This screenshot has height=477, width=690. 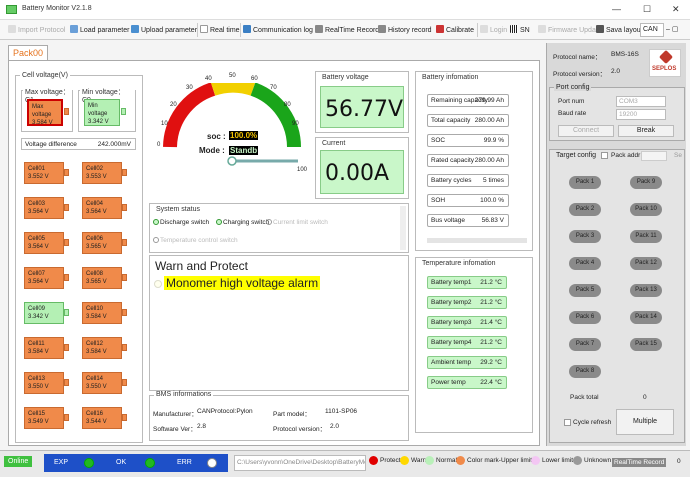 What do you see at coordinates (451, 302) in the screenshot?
I see `temp-label: Battery temp2` at bounding box center [451, 302].